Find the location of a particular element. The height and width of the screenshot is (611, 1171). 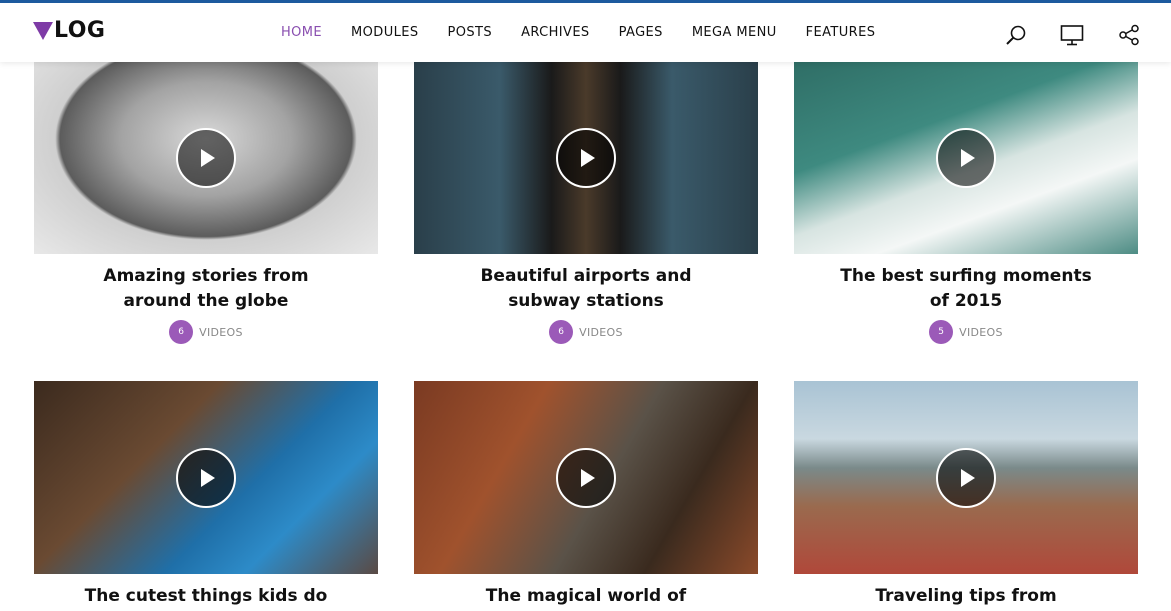

video-card: The cutest things kids do is located at coordinates (206, 495).